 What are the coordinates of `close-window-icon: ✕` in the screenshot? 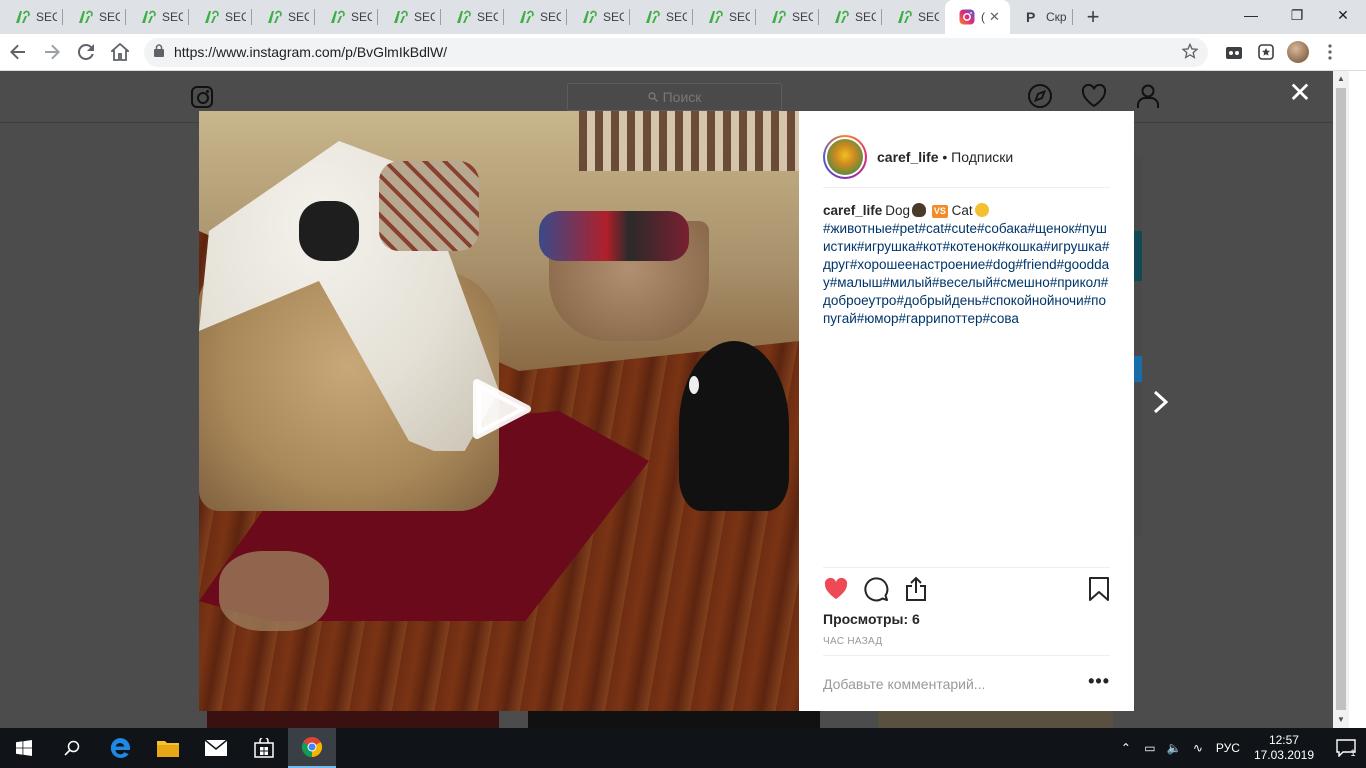 It's located at (1343, 15).